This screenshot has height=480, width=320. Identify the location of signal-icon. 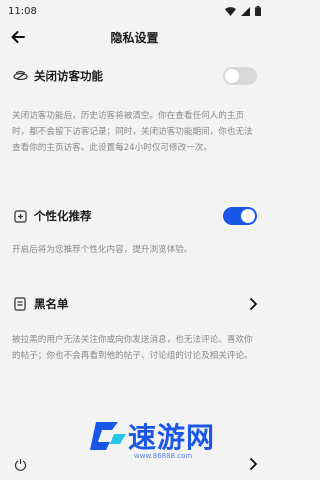
(245, 11).